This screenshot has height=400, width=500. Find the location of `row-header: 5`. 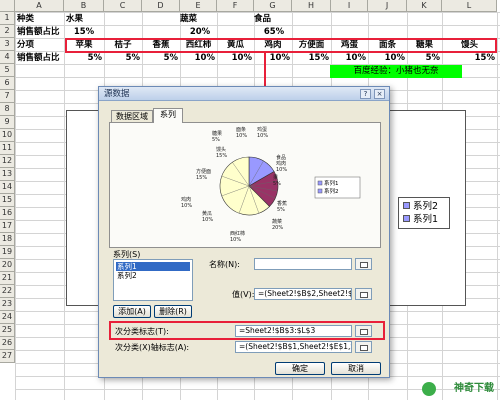

row-header: 5 is located at coordinates (7, 70).